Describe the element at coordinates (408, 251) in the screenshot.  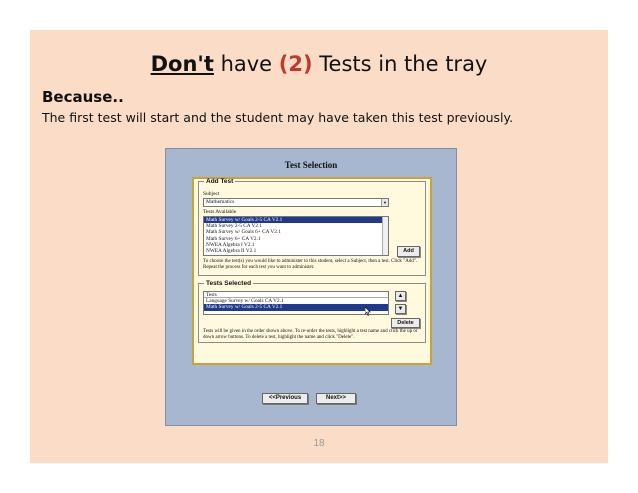
I see `add-button: Add` at that location.